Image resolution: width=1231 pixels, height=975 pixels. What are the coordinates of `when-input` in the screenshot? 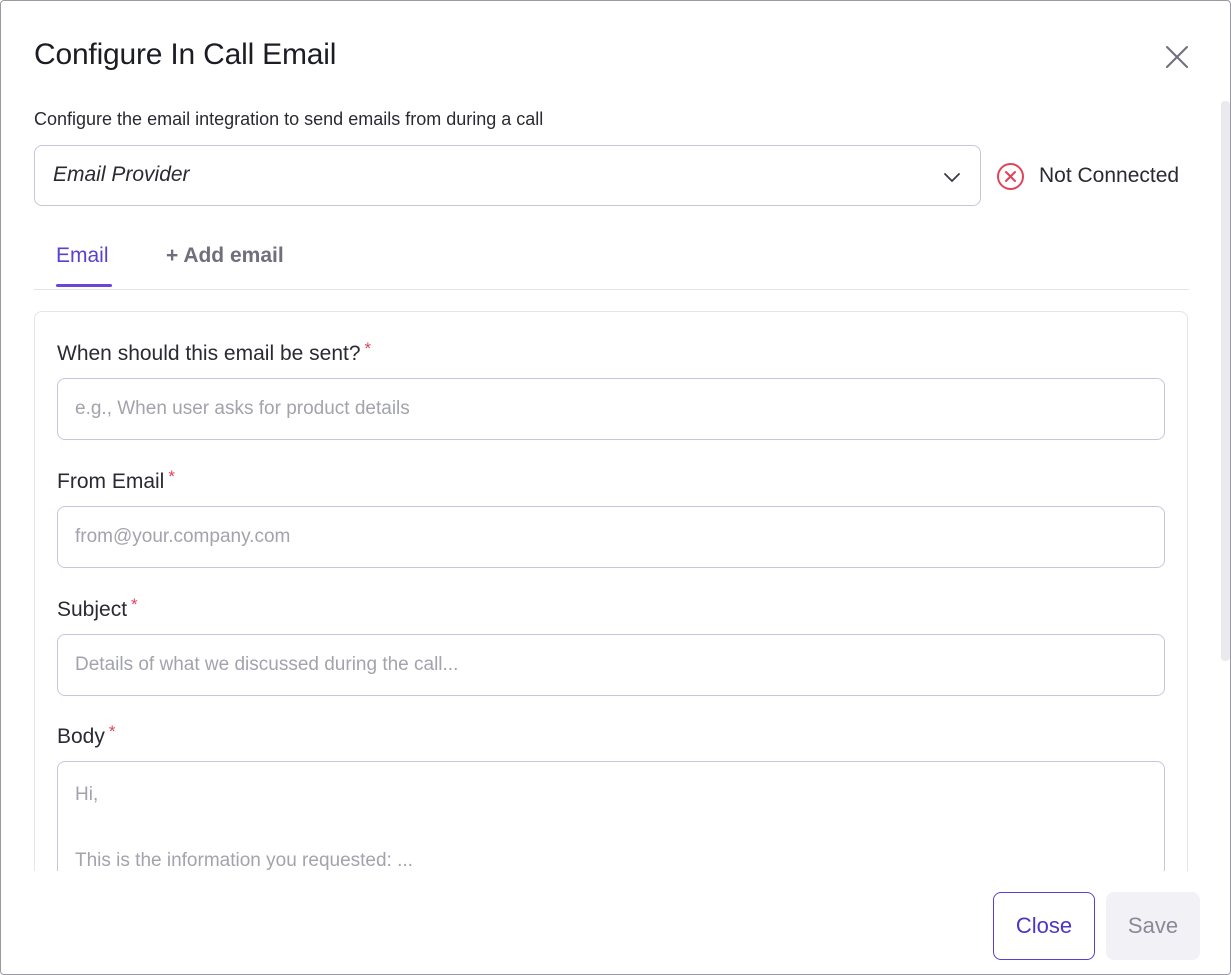 It's located at (611, 409).